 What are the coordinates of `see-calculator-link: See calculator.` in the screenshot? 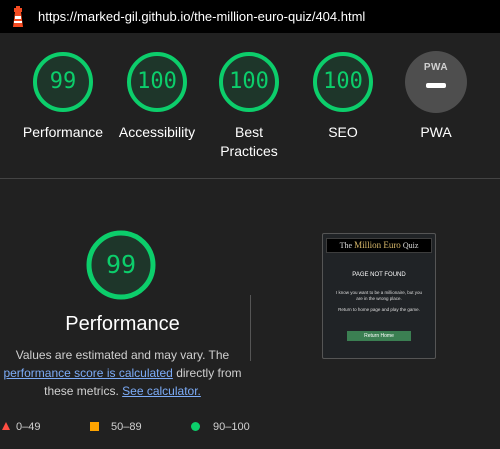 It's located at (161, 391).